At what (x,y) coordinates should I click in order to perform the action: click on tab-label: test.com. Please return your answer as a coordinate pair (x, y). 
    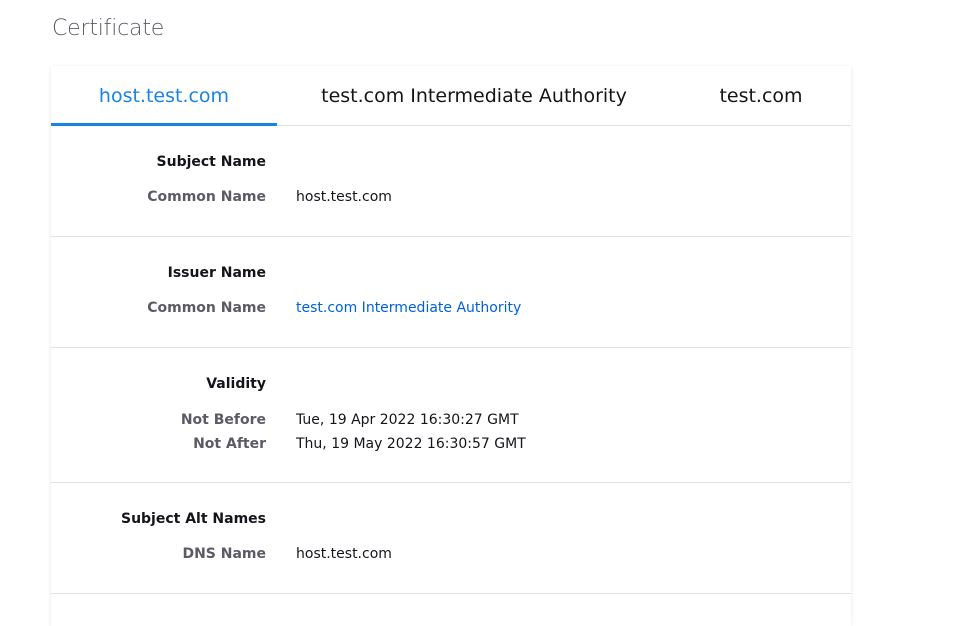
    Looking at the image, I should click on (761, 95).